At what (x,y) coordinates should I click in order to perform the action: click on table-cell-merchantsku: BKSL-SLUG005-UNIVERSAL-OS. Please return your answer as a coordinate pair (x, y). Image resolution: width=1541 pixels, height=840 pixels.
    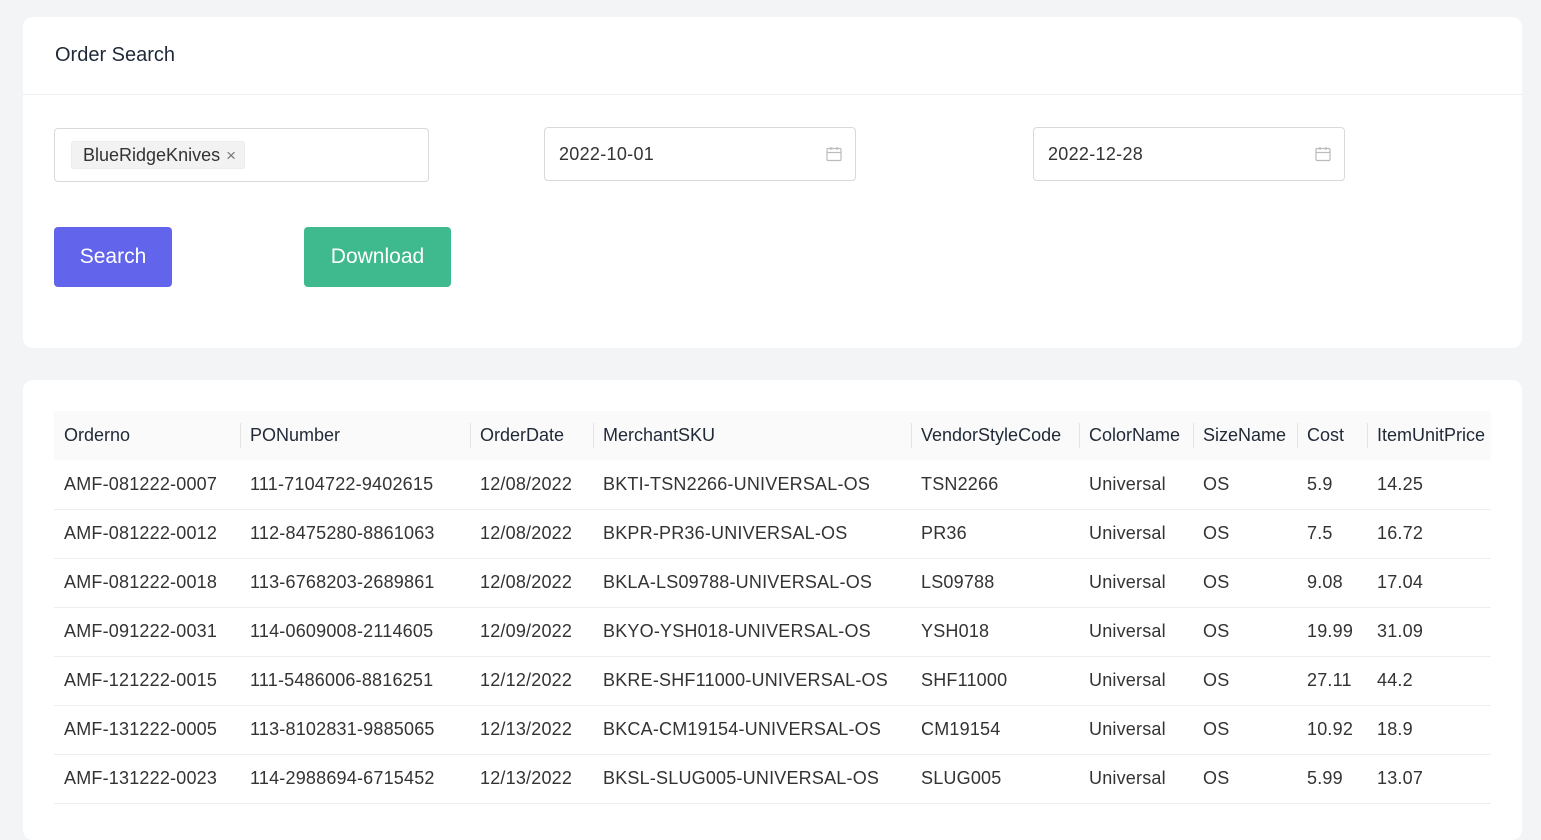
    Looking at the image, I should click on (741, 778).